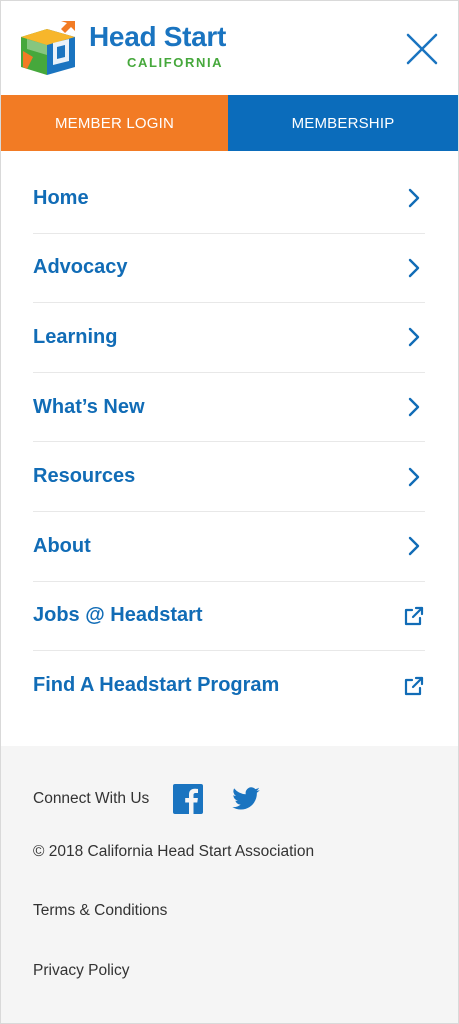 The image size is (459, 1024). I want to click on close-button, so click(422, 49).